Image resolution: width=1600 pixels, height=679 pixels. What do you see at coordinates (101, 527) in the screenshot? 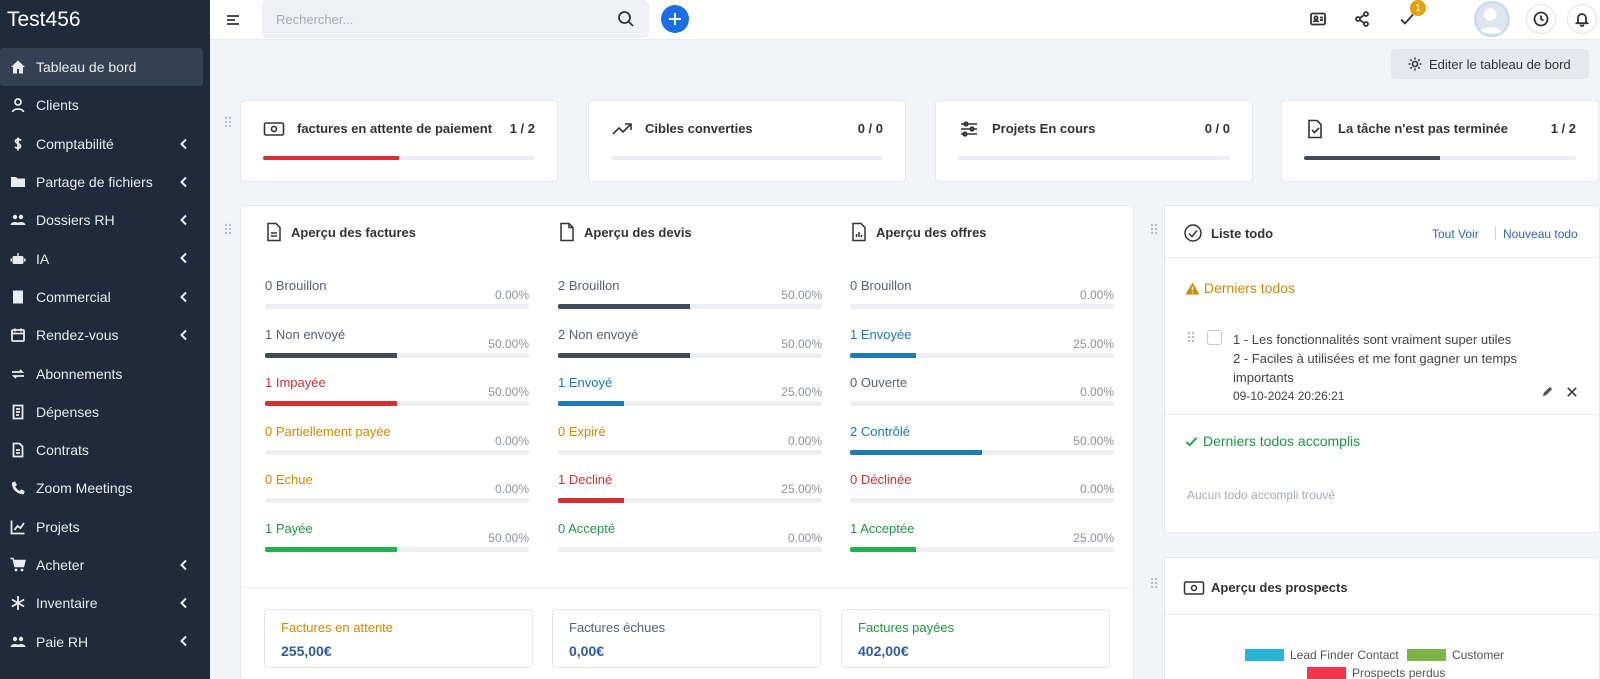
I see `sidebar-item: Projets` at bounding box center [101, 527].